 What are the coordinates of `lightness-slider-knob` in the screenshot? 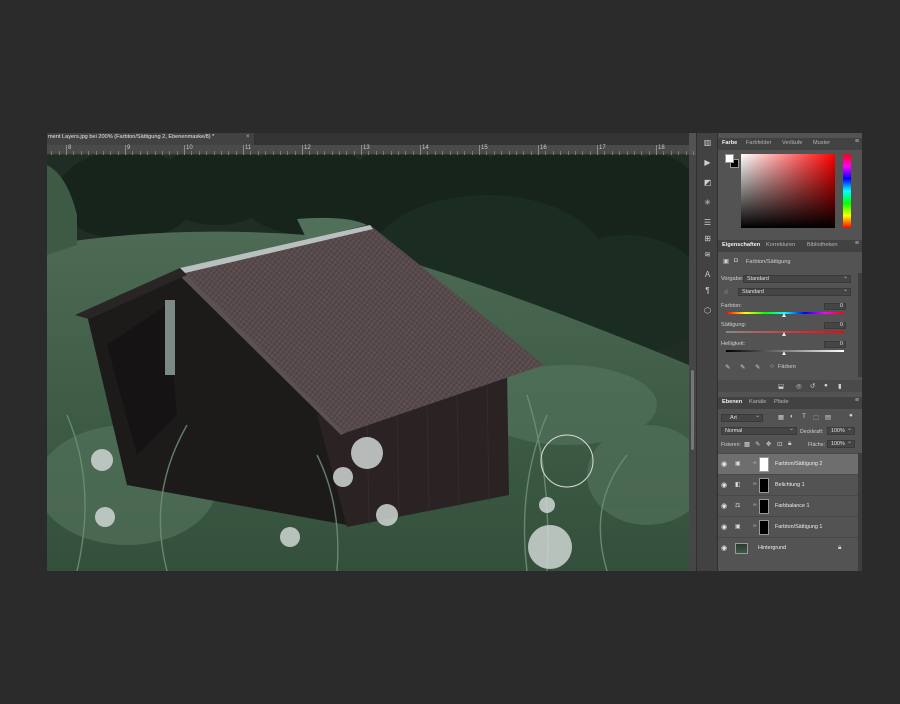 It's located at (784, 353).